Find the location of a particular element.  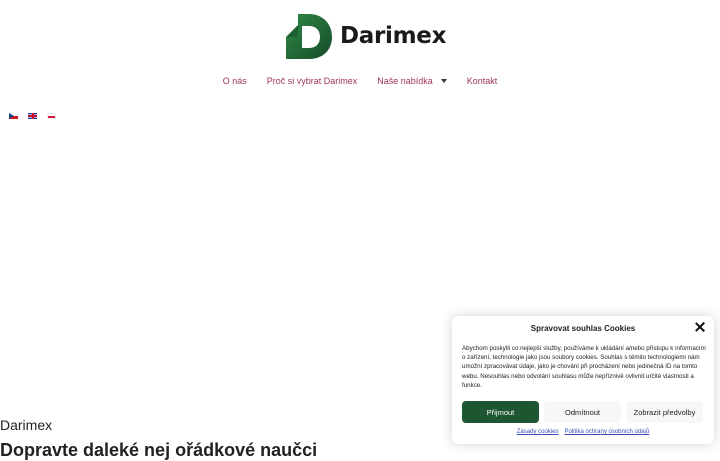

page-subheading: Dopravte daleké nej ořádkové naučci is located at coordinates (159, 450).